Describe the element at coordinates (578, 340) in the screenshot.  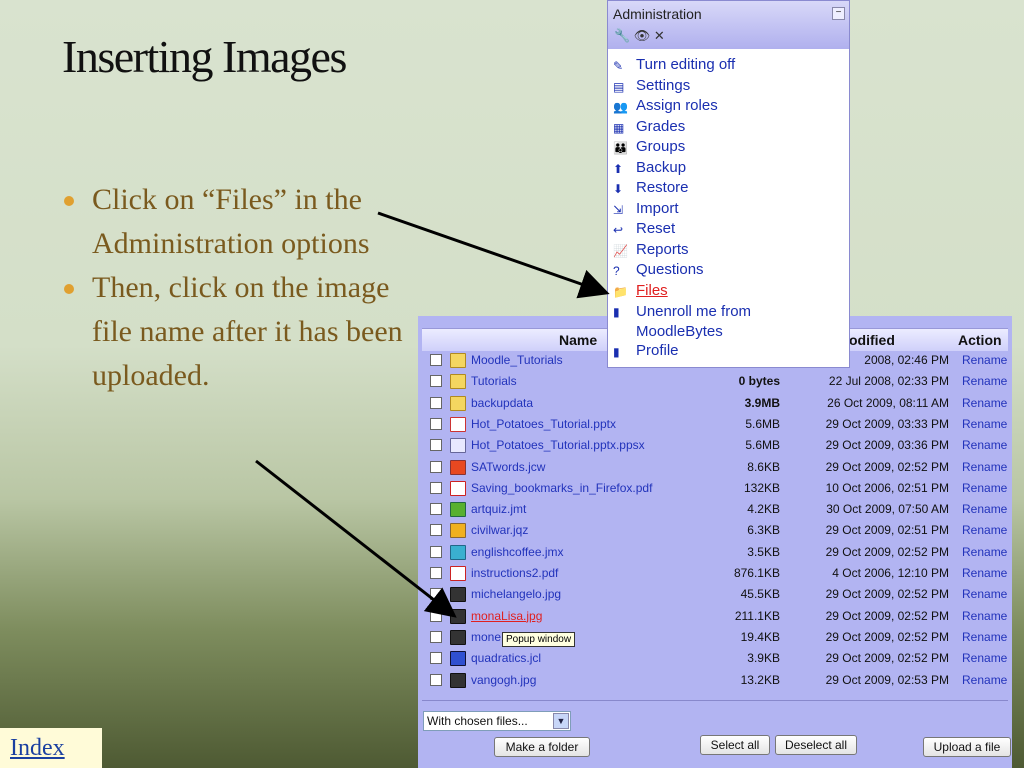
I see `column-header-name: Name` at that location.